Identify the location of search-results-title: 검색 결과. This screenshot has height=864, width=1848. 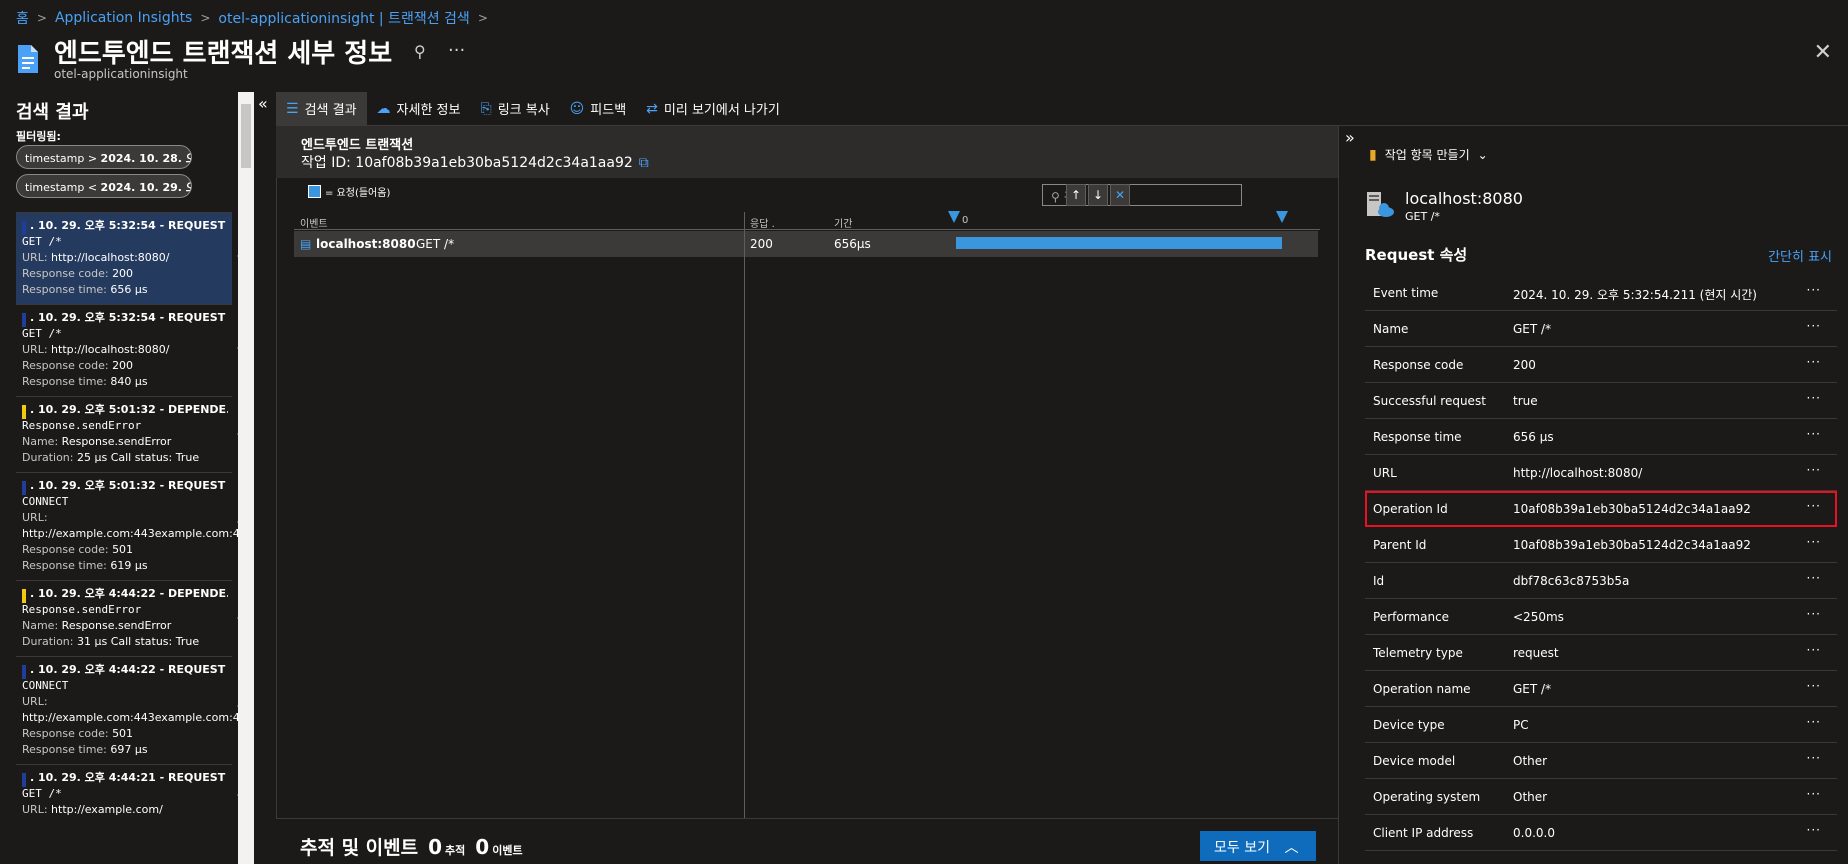
(52, 112).